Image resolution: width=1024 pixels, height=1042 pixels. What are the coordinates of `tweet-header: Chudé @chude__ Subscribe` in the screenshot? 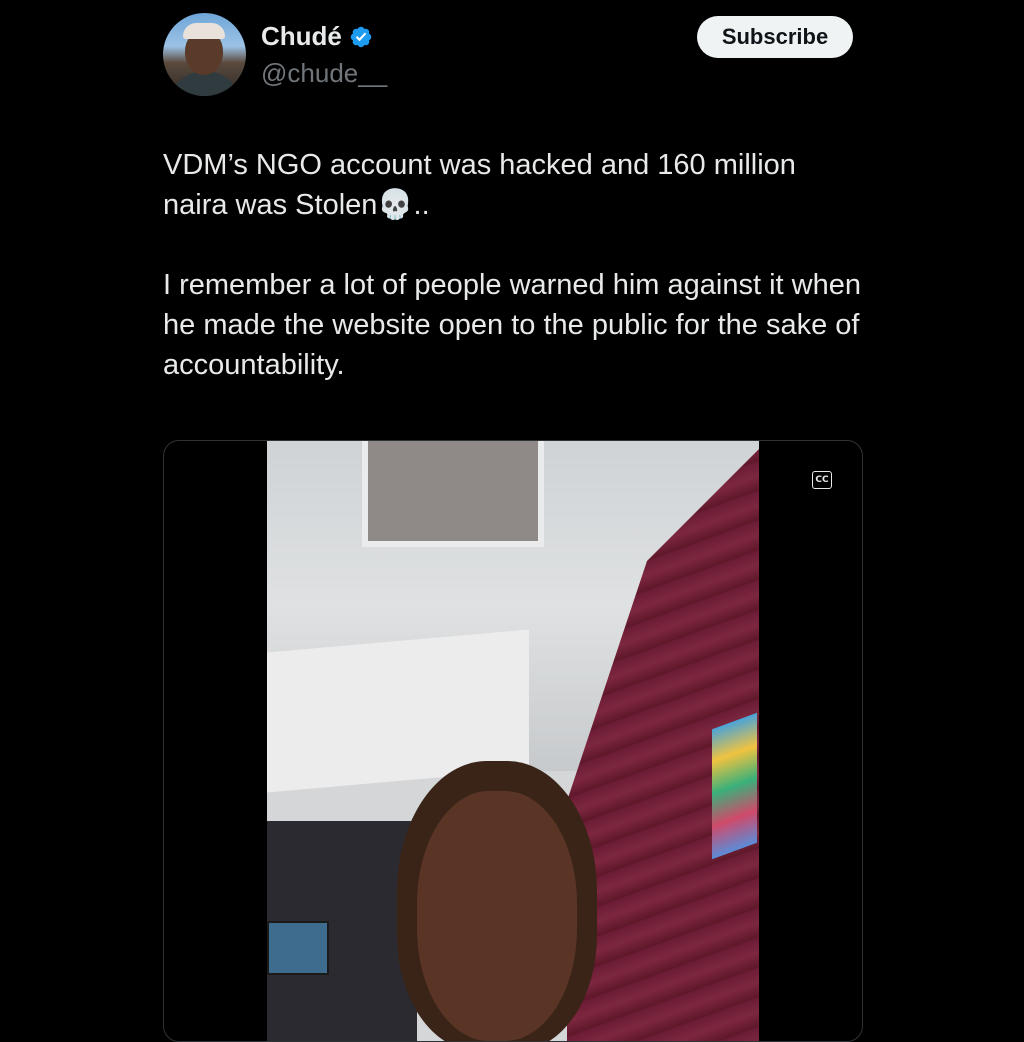 It's located at (508, 55).